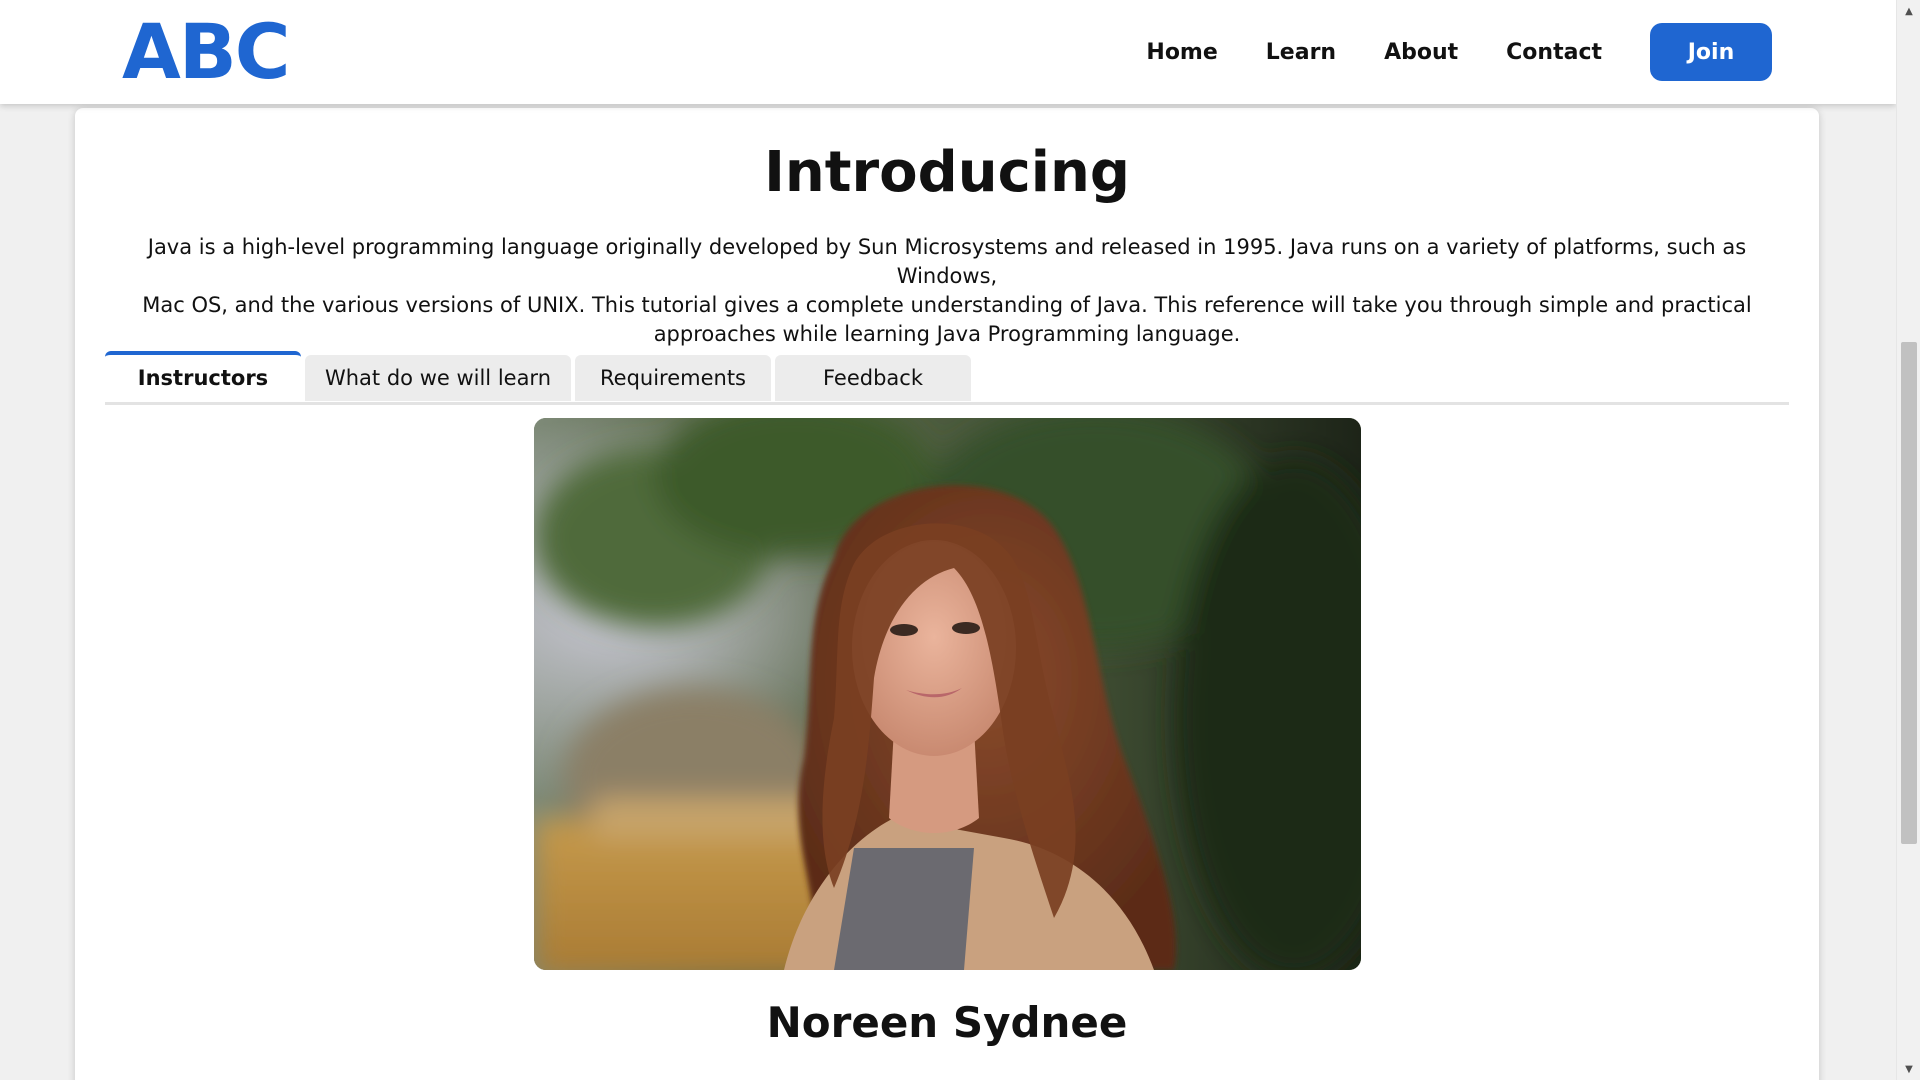 The height and width of the screenshot is (1080, 1920). Describe the element at coordinates (1908, 11) in the screenshot. I see `scroll-up-arrow-icon: ▲` at that location.